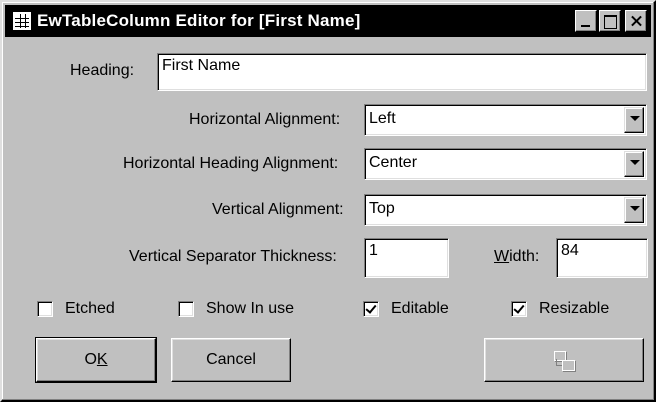  I want to click on vertical-separator-thickness-value: 1, so click(373, 250).